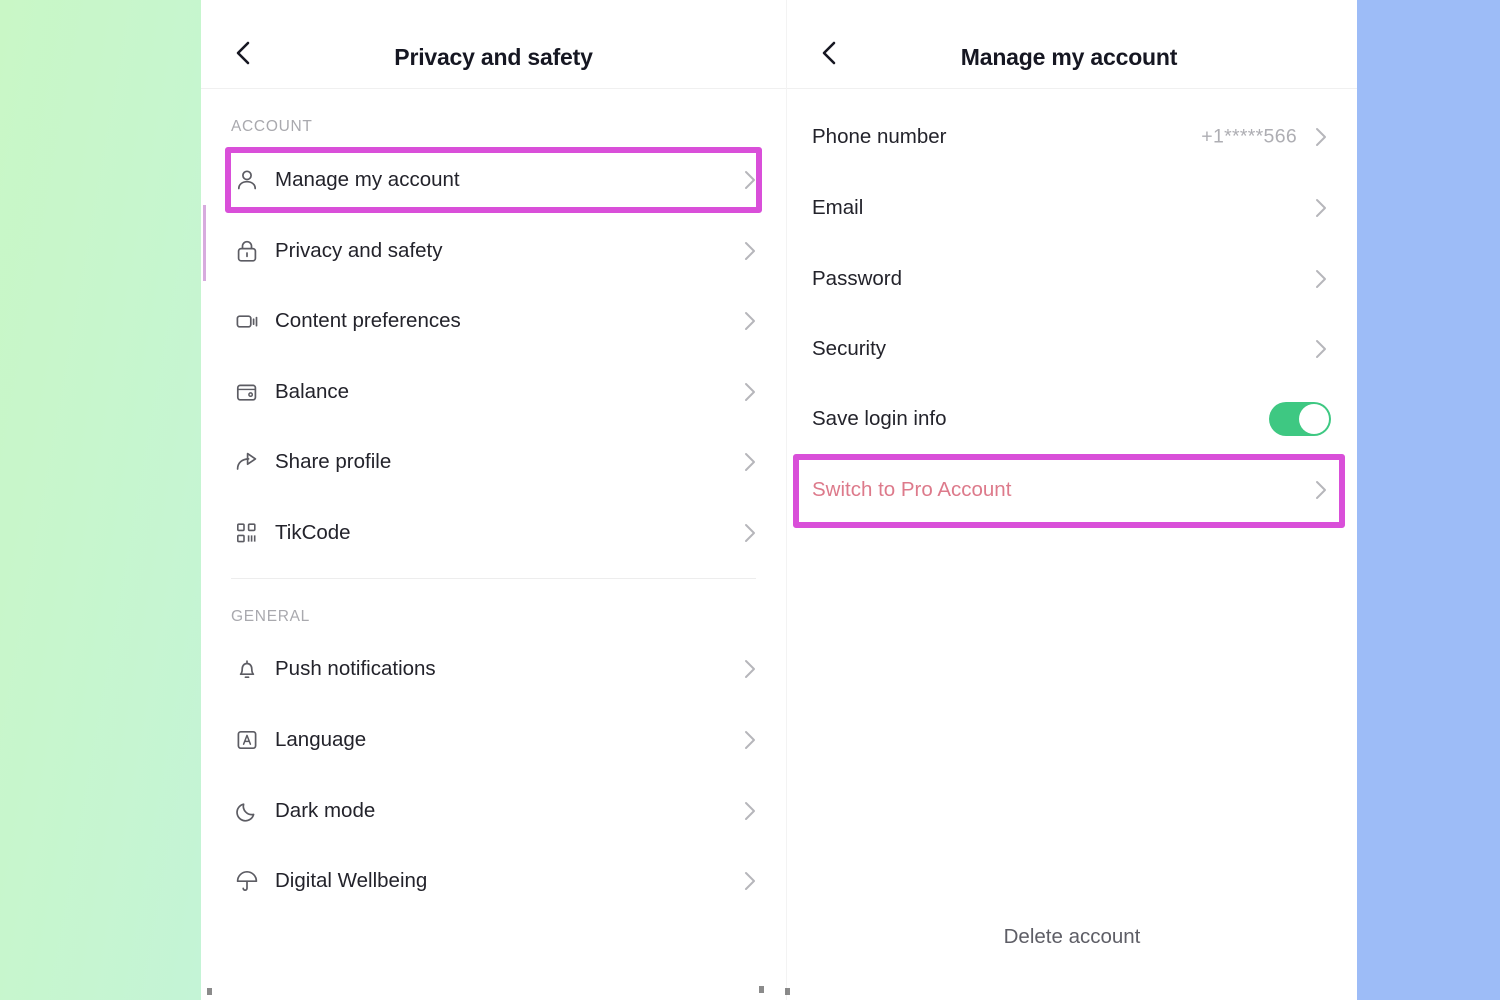  What do you see at coordinates (493, 740) in the screenshot?
I see `sidebar-item-language: Language` at bounding box center [493, 740].